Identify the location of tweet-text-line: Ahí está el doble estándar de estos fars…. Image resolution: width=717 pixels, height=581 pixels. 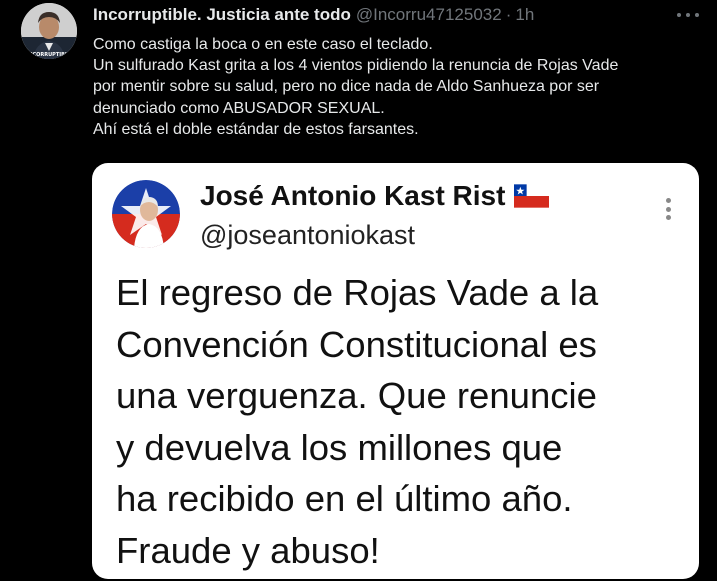
(256, 129).